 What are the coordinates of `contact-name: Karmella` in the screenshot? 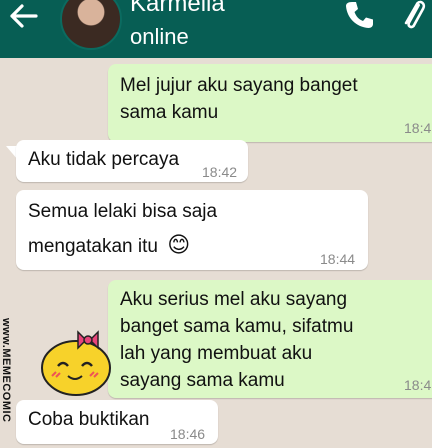 It's located at (177, 9).